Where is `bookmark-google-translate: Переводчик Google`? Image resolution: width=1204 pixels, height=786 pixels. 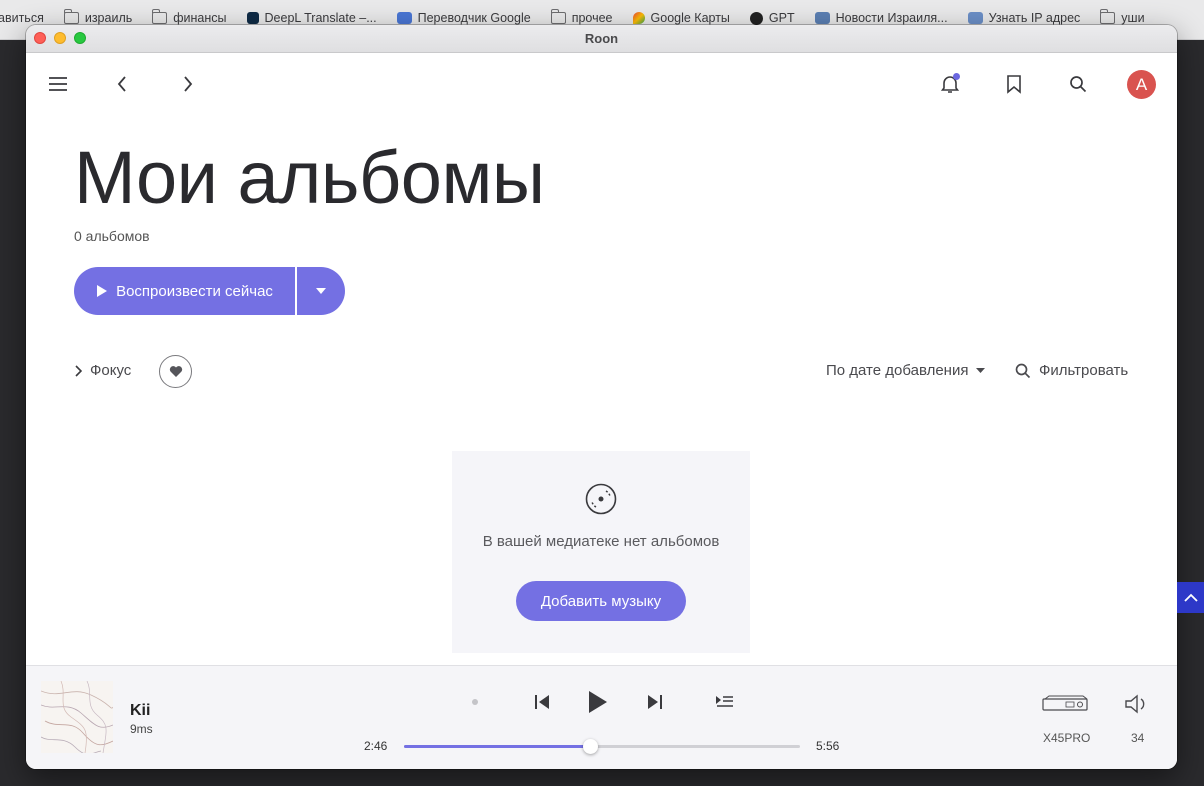 bookmark-google-translate: Переводчик Google is located at coordinates (463, 18).